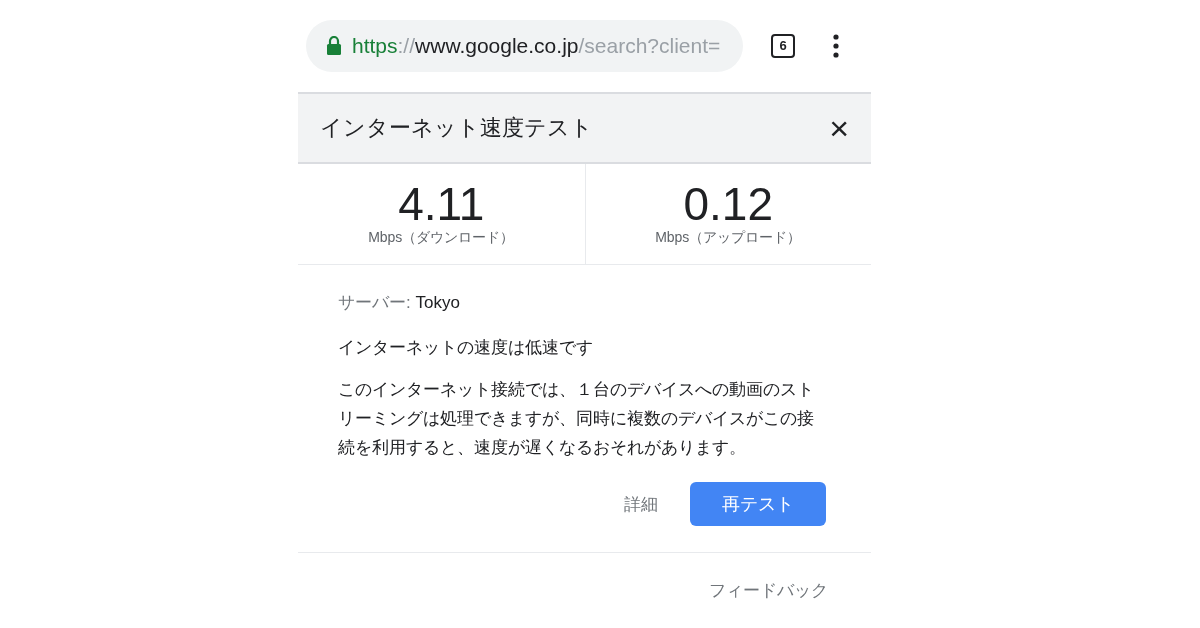  I want to click on close-button: ×, so click(839, 127).